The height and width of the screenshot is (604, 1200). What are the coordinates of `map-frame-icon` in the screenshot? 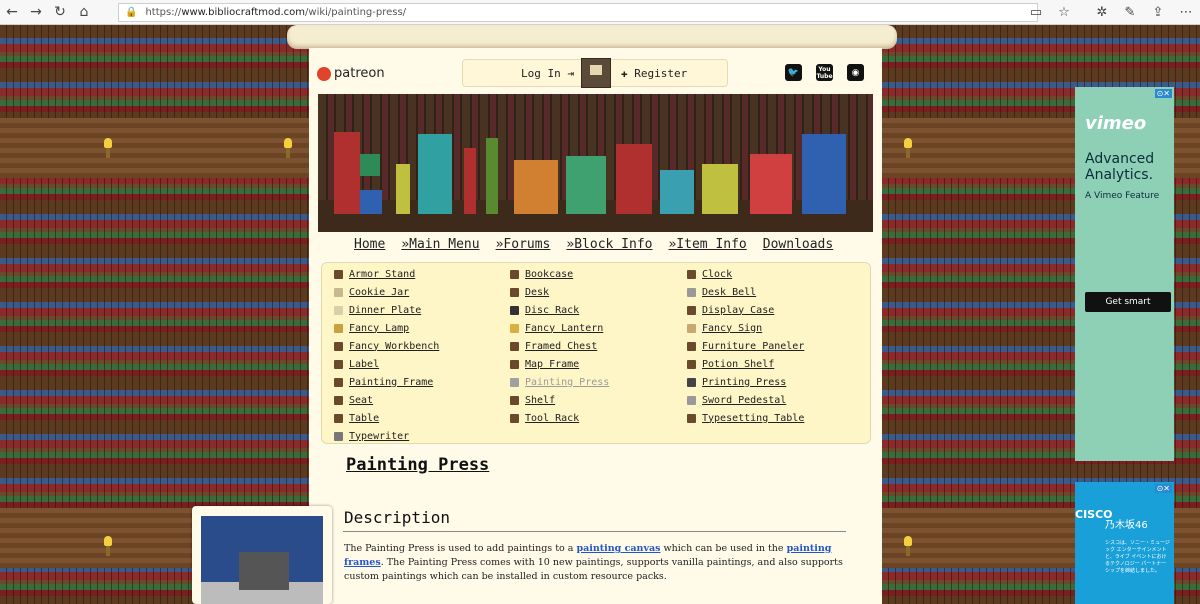 It's located at (514, 364).